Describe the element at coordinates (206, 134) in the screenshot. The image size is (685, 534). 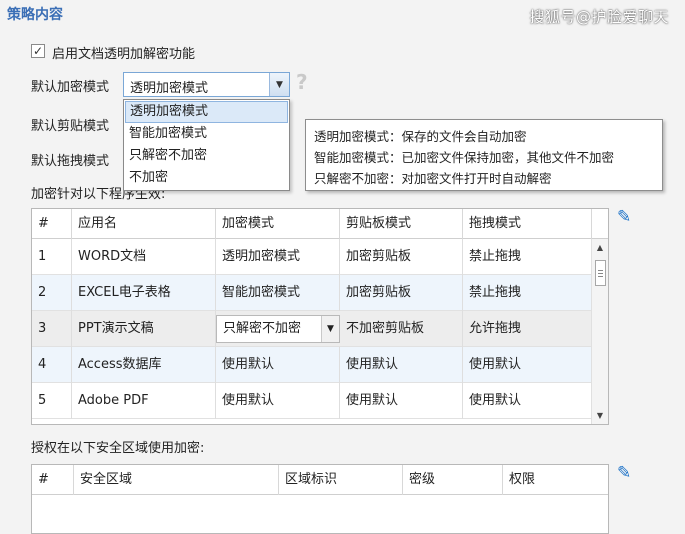
I see `dropdown-option-smart: 智能加密模式` at that location.